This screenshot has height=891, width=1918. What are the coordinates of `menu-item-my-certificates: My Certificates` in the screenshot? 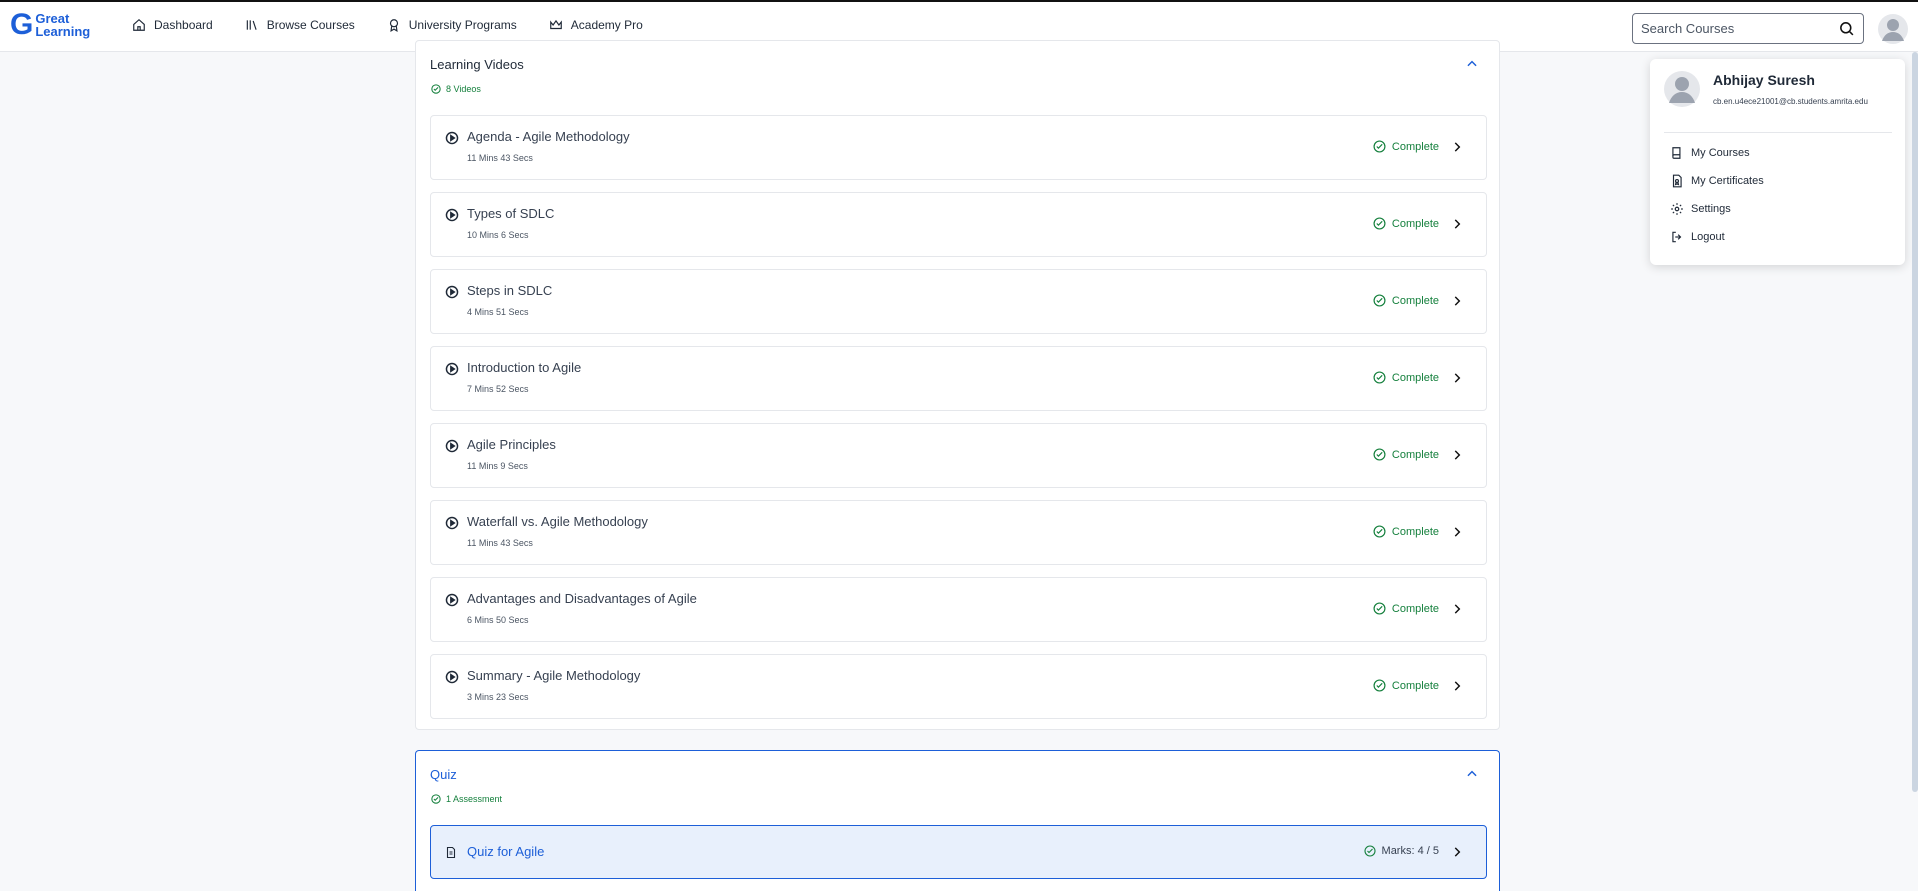 It's located at (1717, 181).